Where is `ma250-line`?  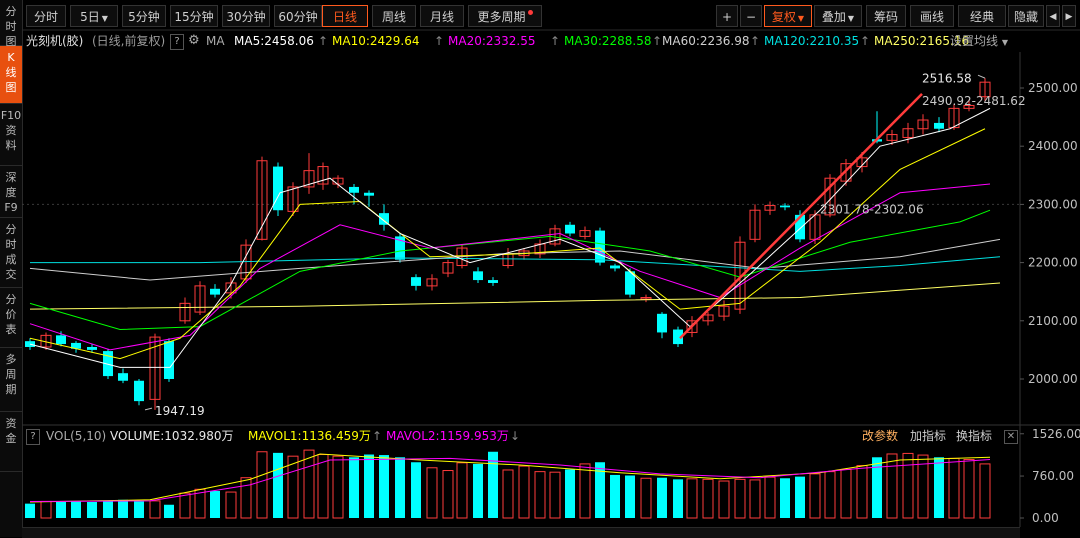
ma250-line is located at coordinates (515, 296).